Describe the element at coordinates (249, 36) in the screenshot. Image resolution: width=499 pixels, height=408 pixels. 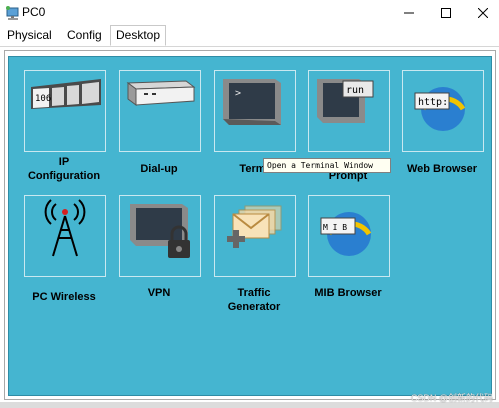
I see `tab-bar: Physical Config Desktop` at that location.